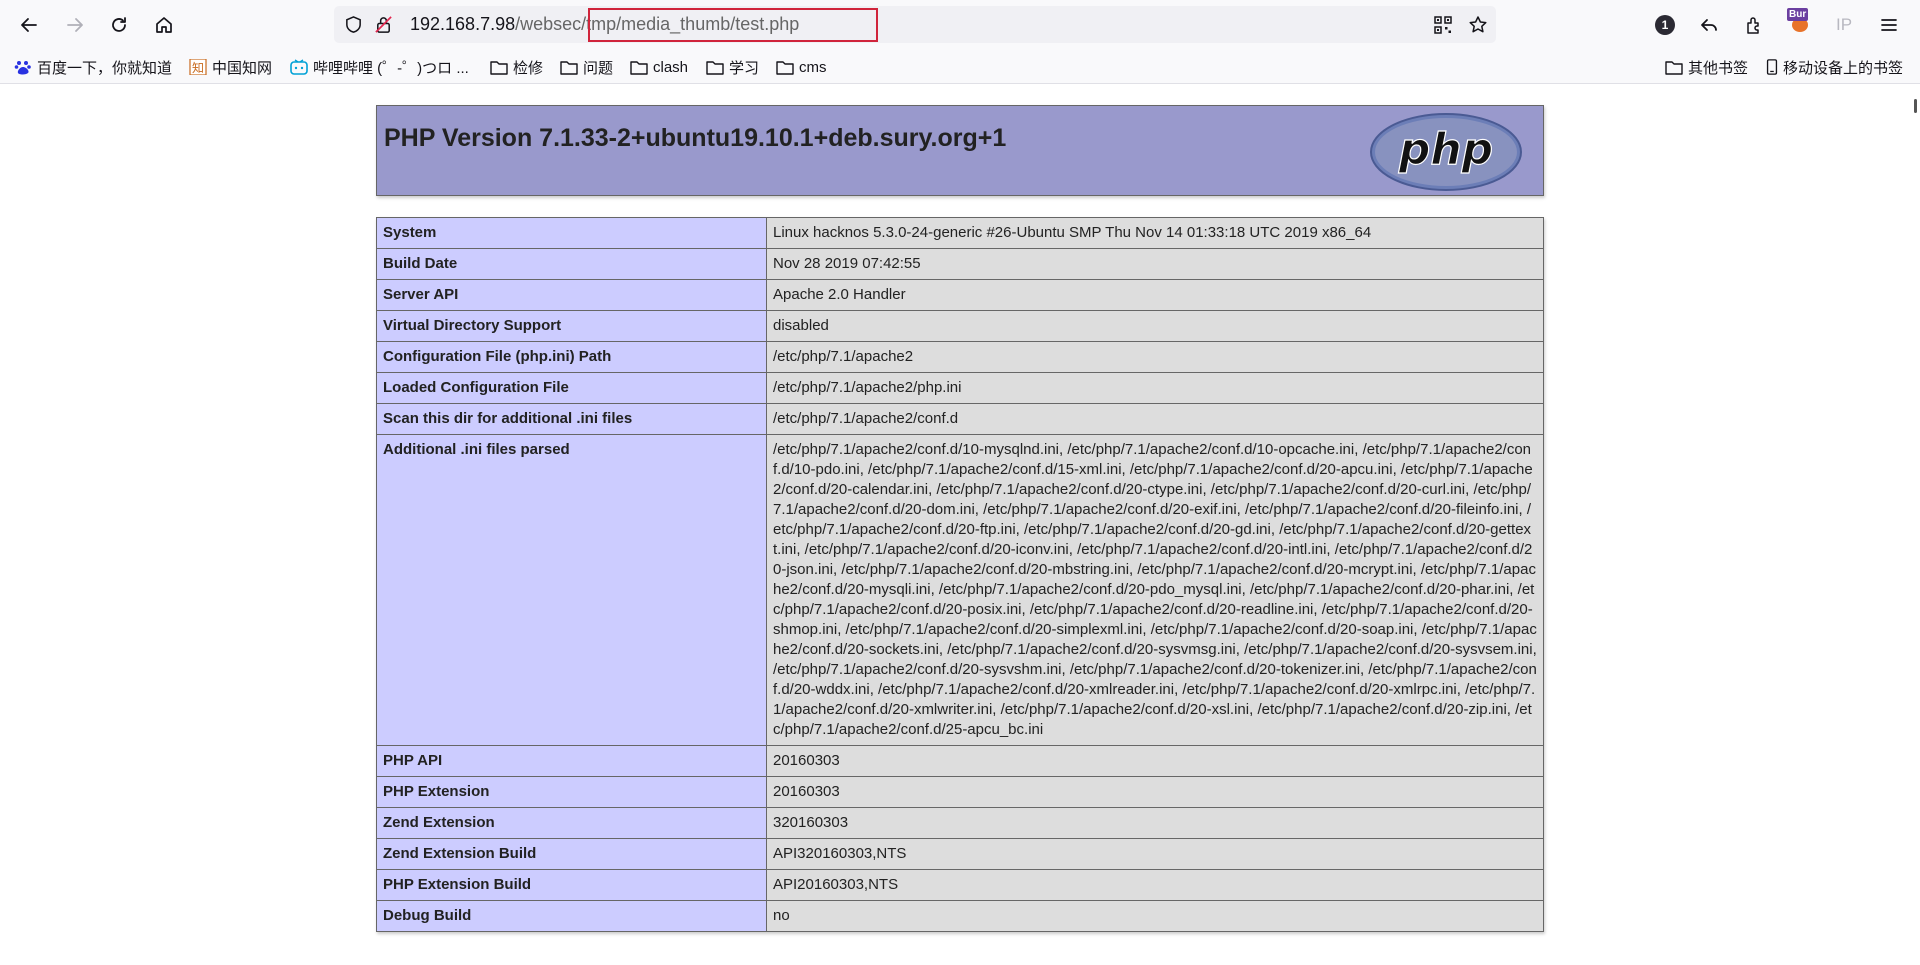 This screenshot has height=965, width=1920. I want to click on table-row: PHP Extension 20160303, so click(960, 792).